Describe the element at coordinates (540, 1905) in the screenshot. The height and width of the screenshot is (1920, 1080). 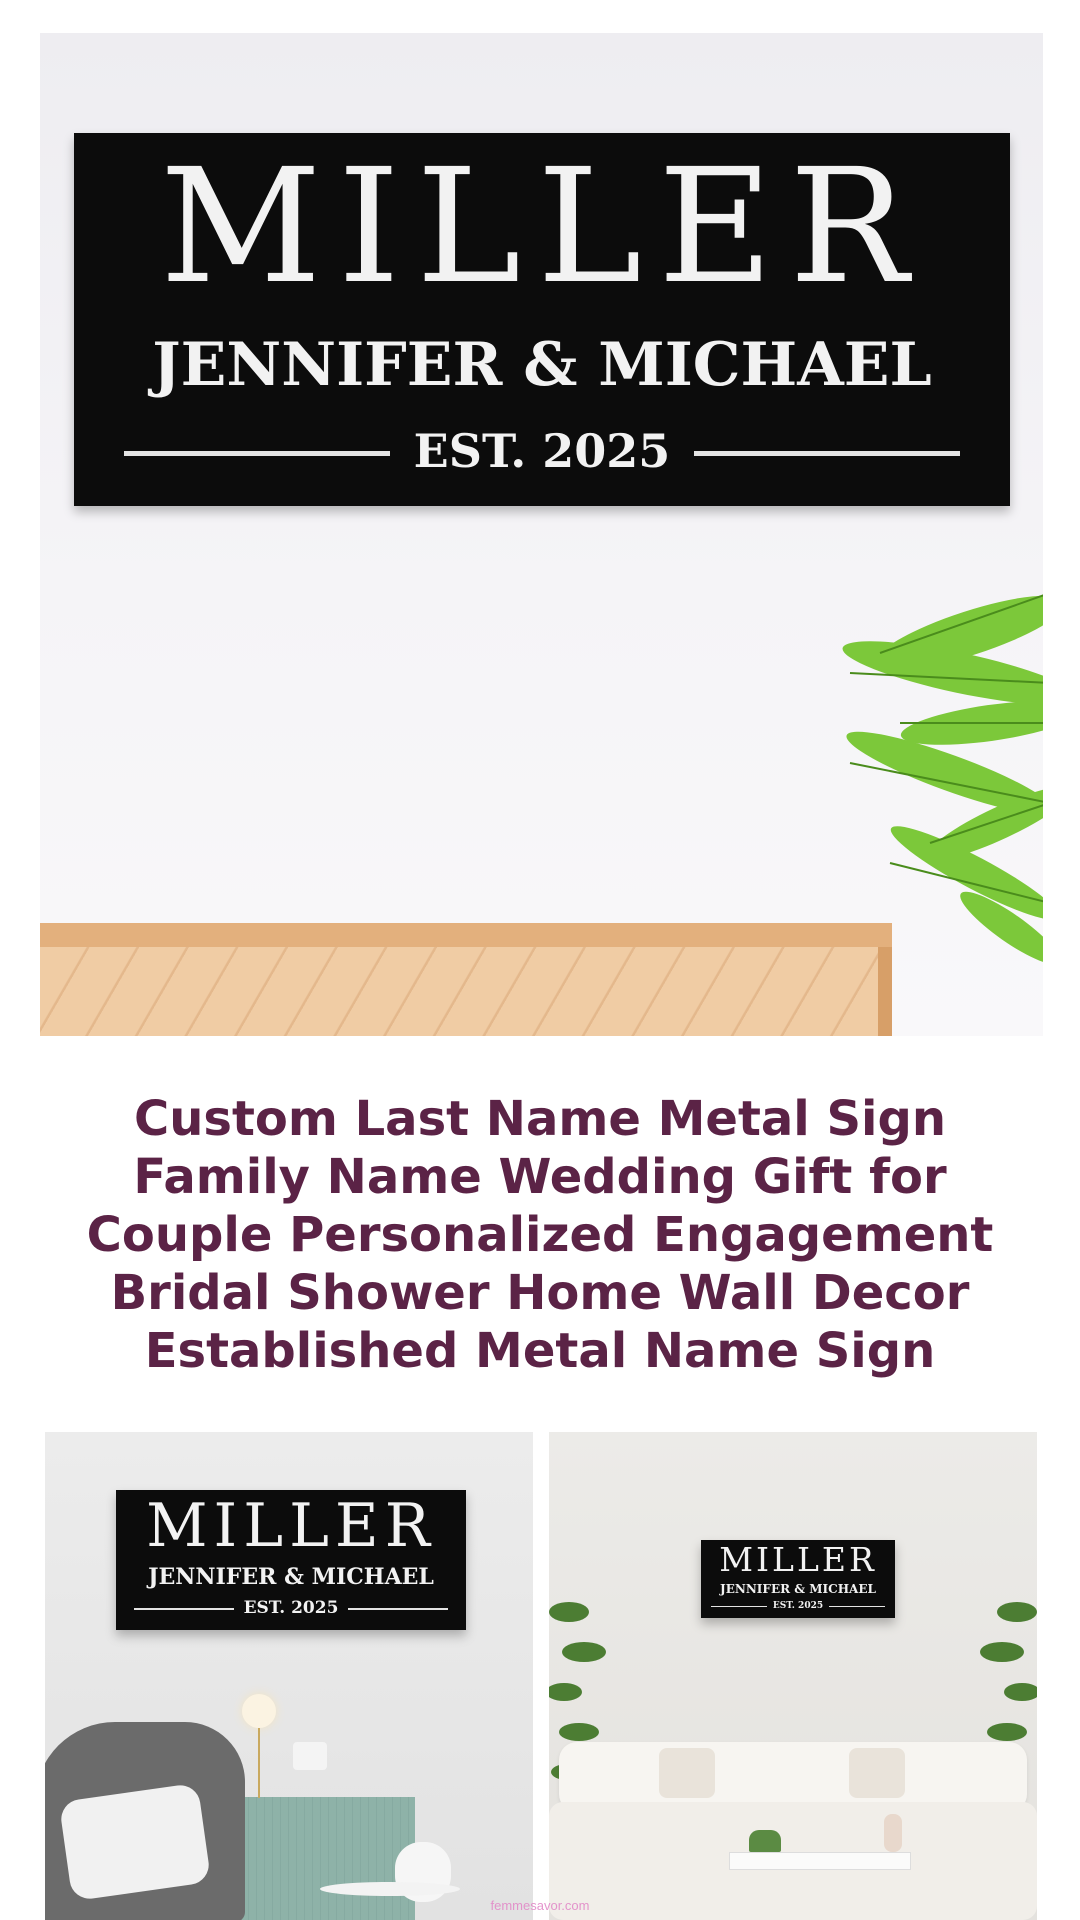
I see `watermark-text: femmesavor.com` at that location.